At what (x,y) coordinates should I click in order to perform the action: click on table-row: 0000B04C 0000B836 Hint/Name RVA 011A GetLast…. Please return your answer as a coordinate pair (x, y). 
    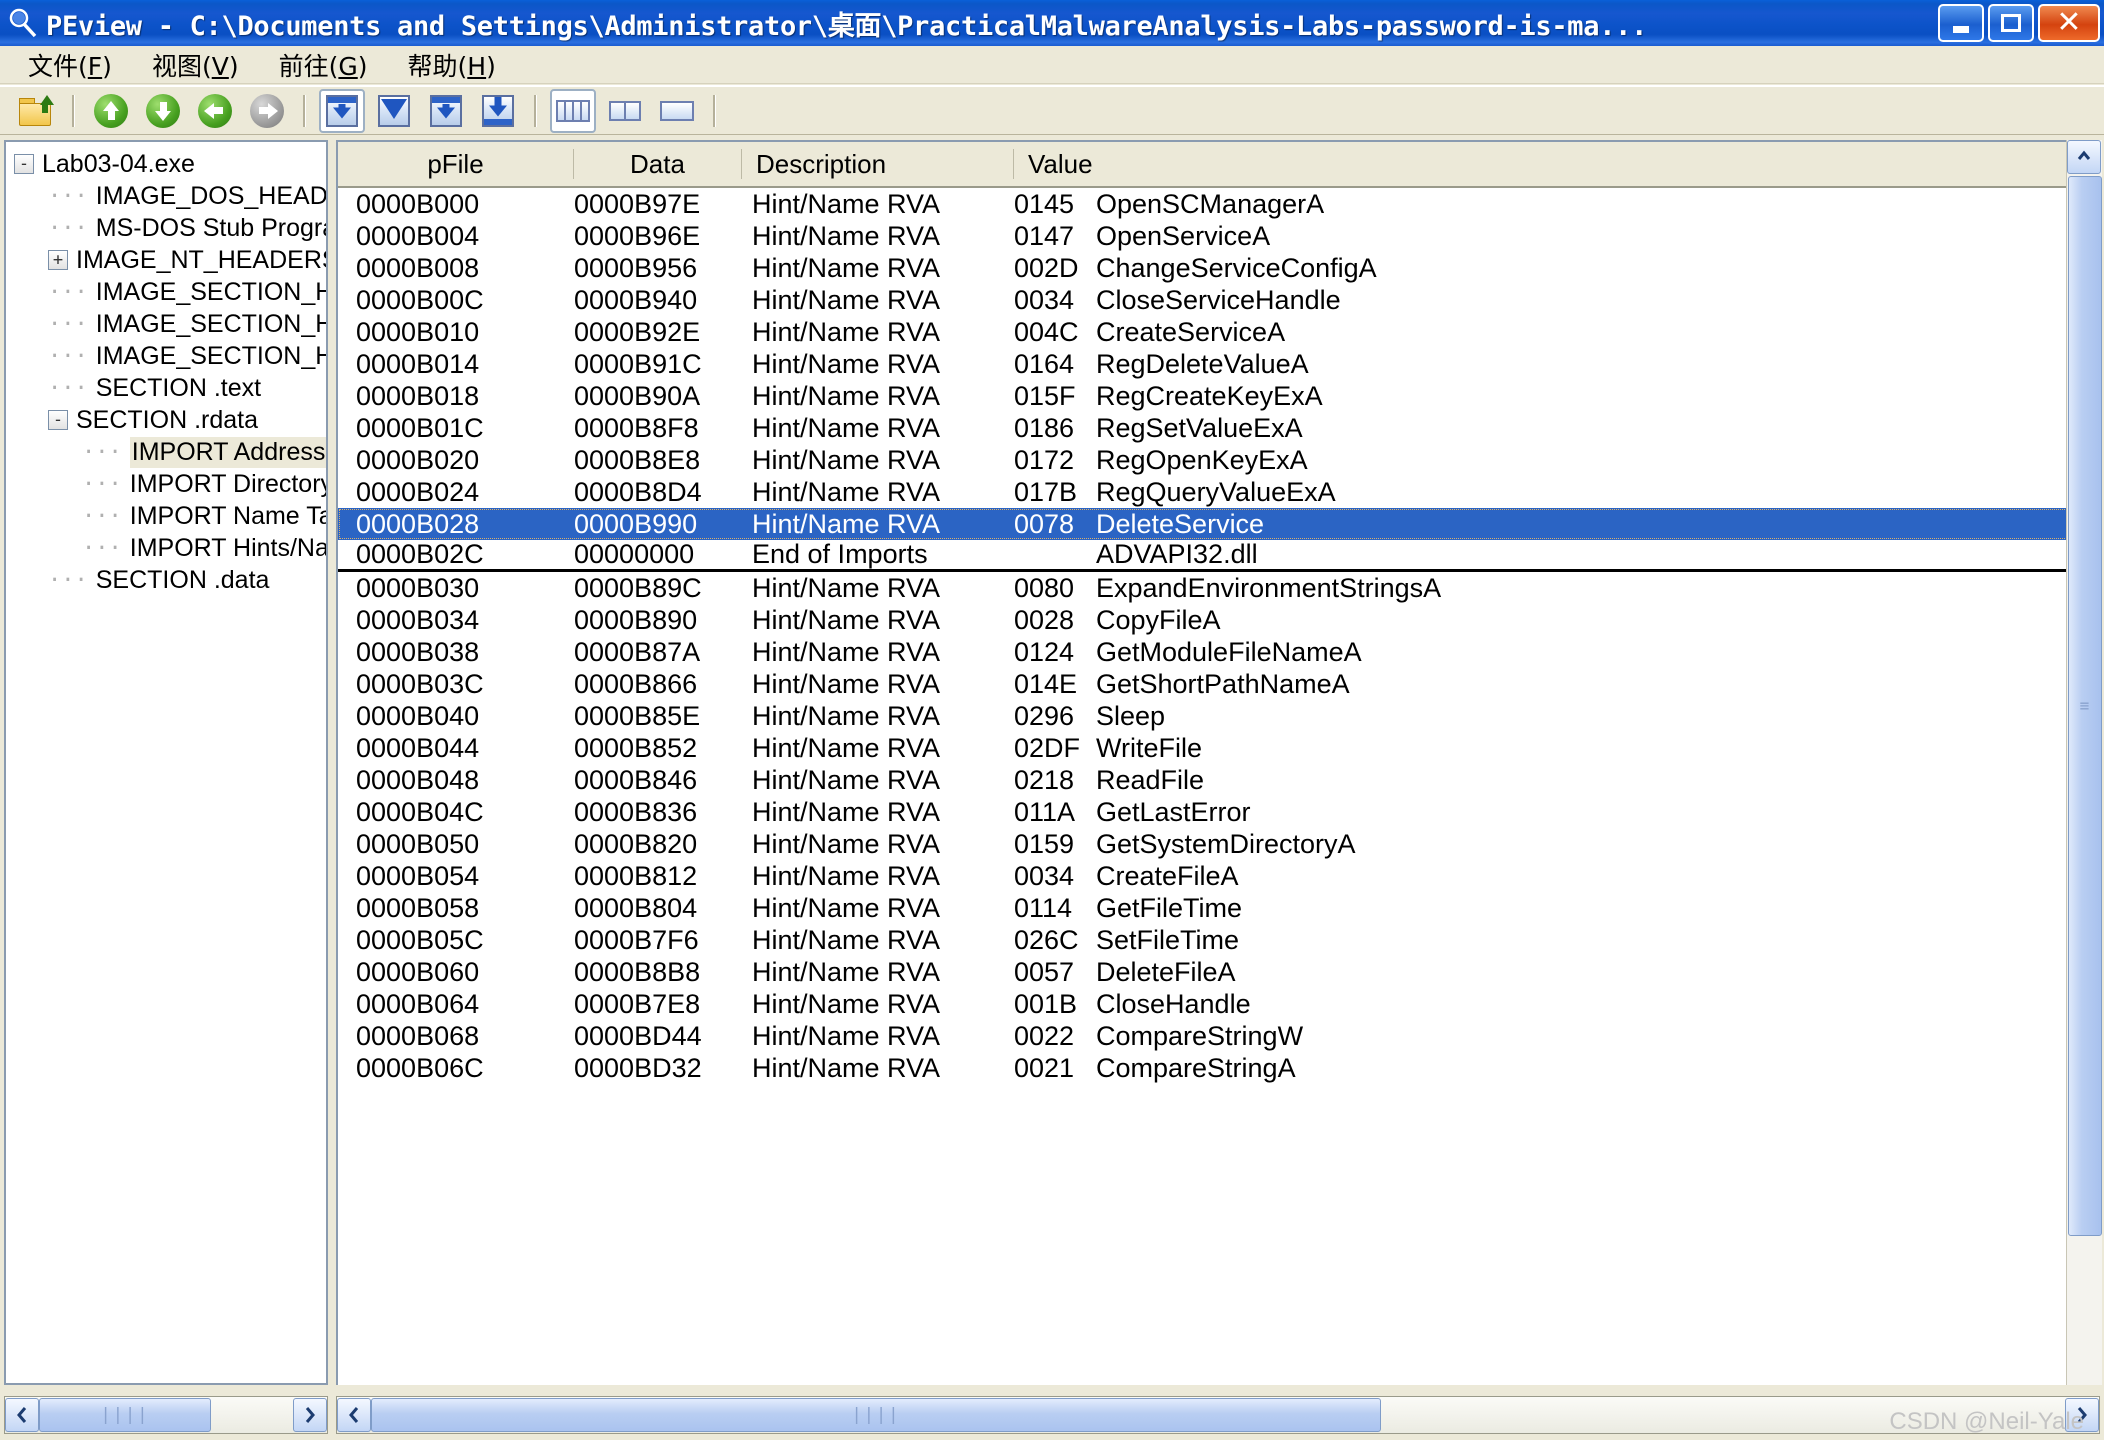
    Looking at the image, I should click on (1219, 812).